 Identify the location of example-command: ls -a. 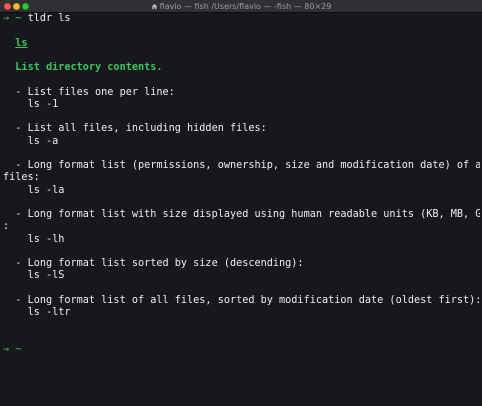
(43, 141).